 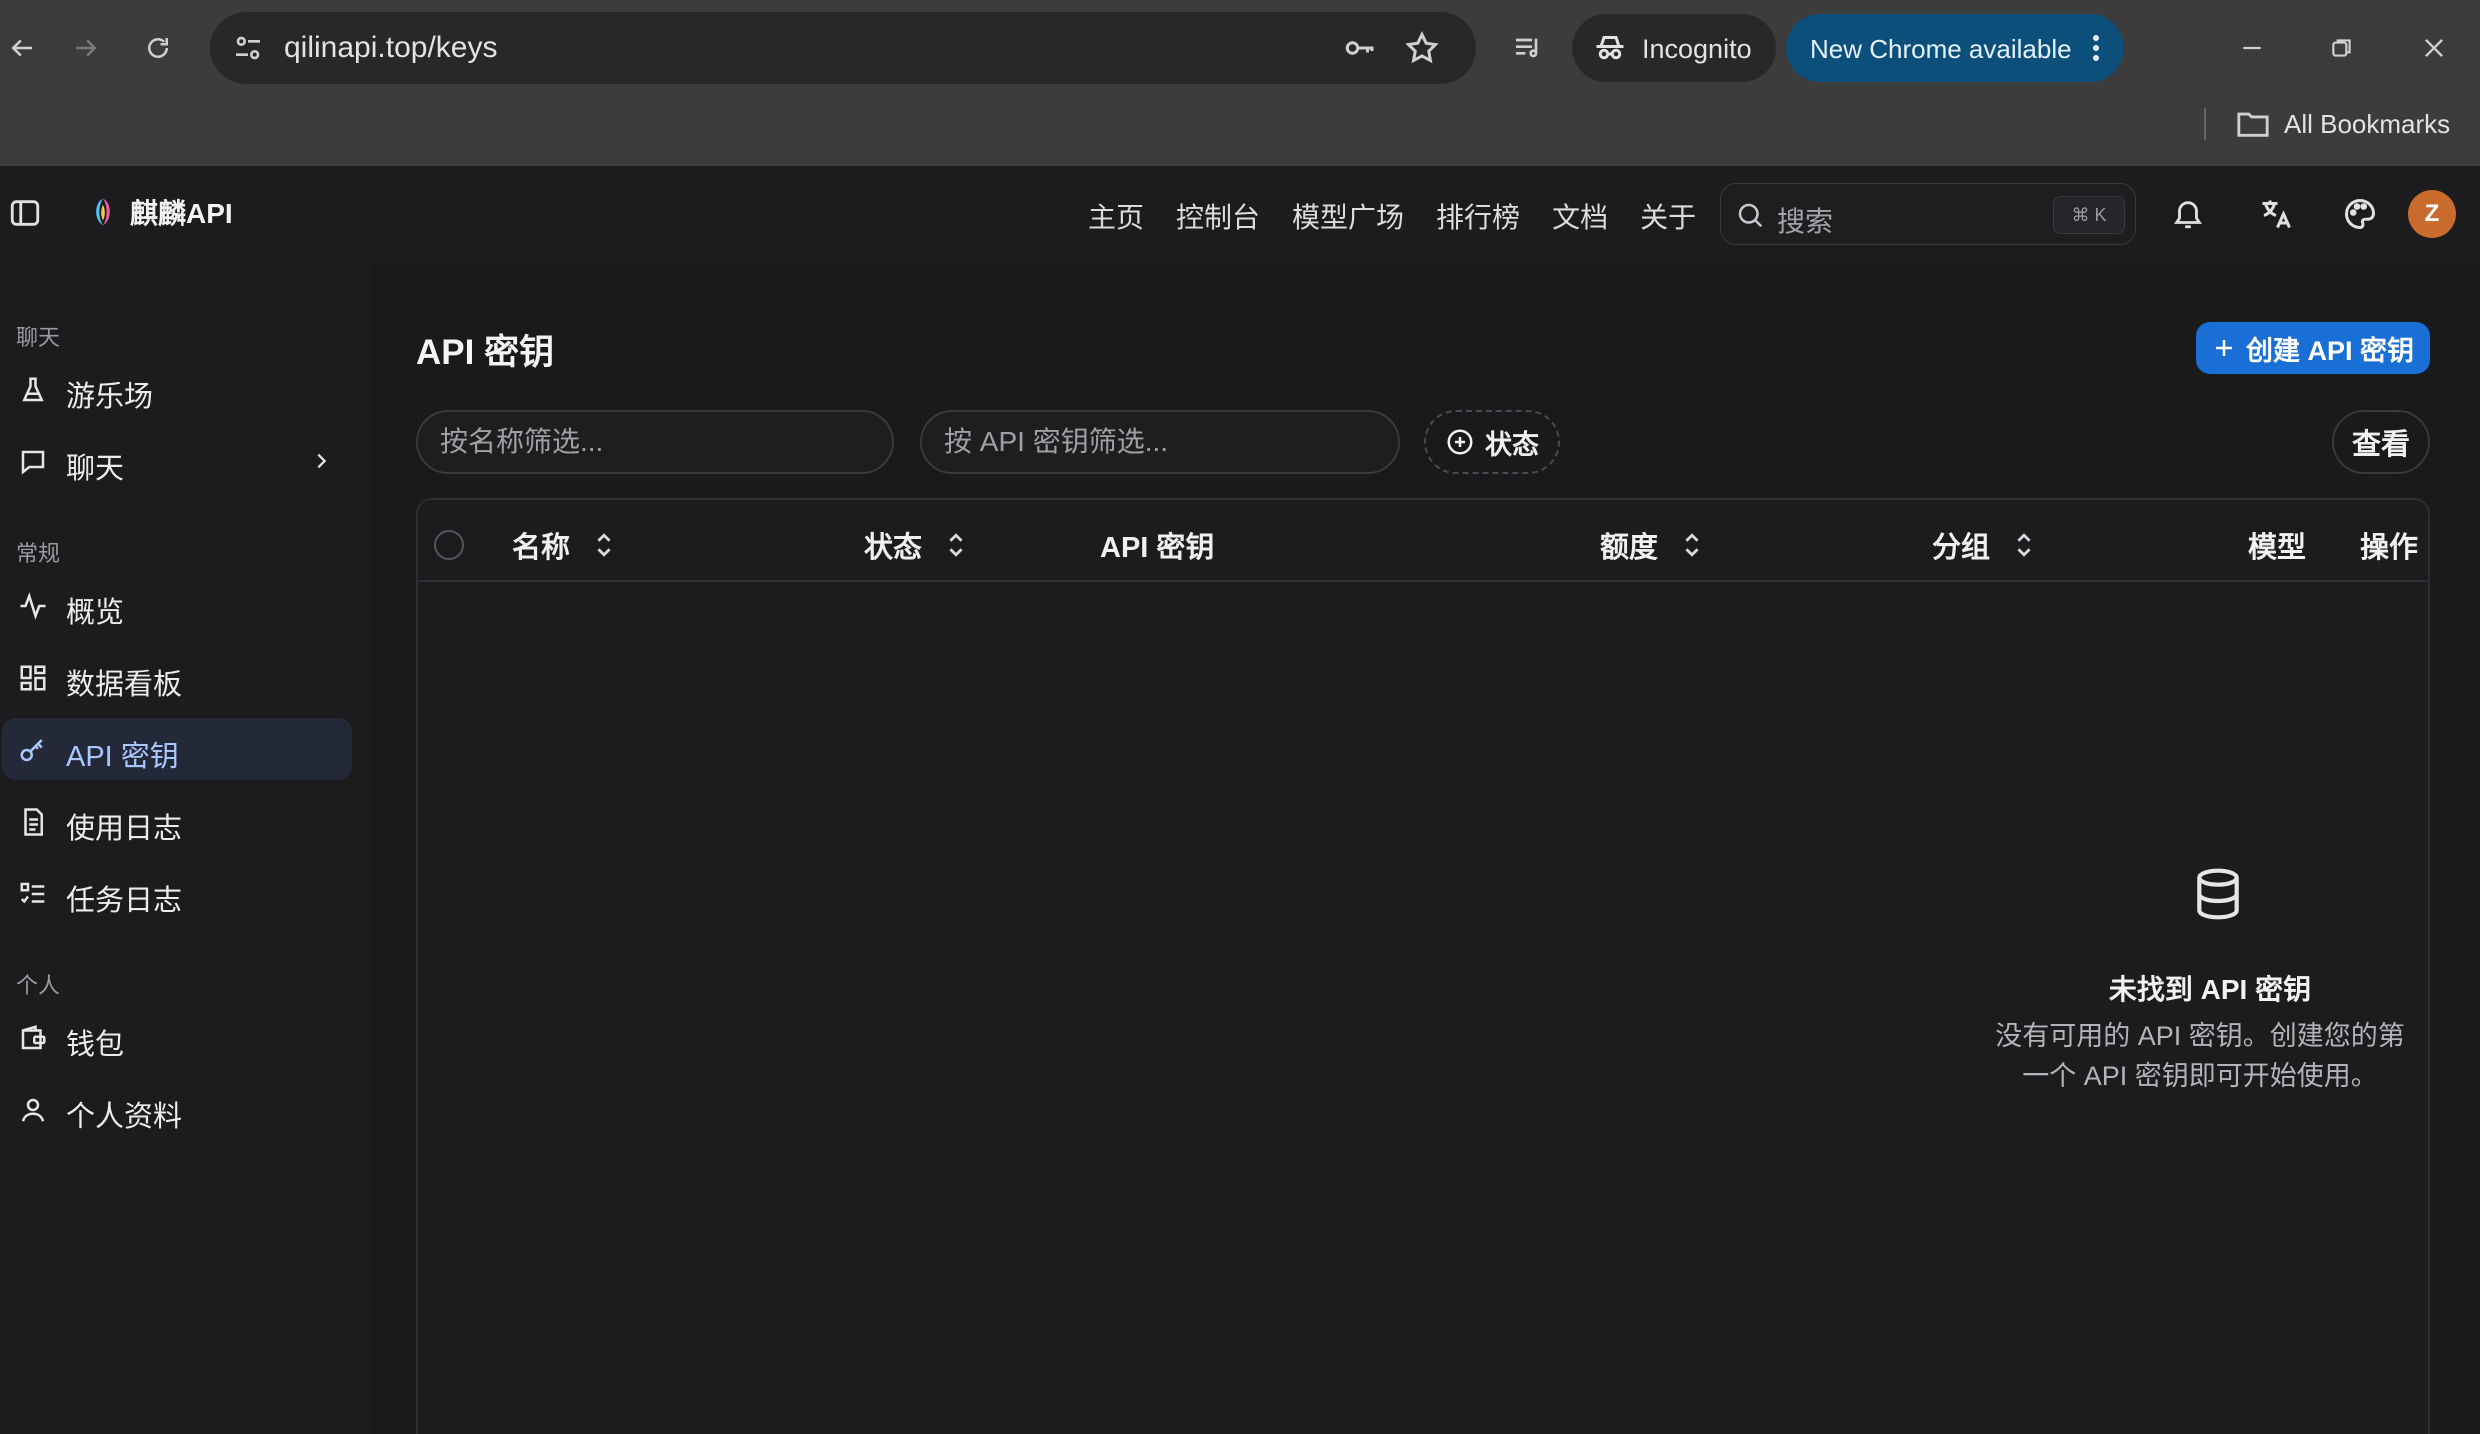 I want to click on column-quota: 额度, so click(x=1651, y=545).